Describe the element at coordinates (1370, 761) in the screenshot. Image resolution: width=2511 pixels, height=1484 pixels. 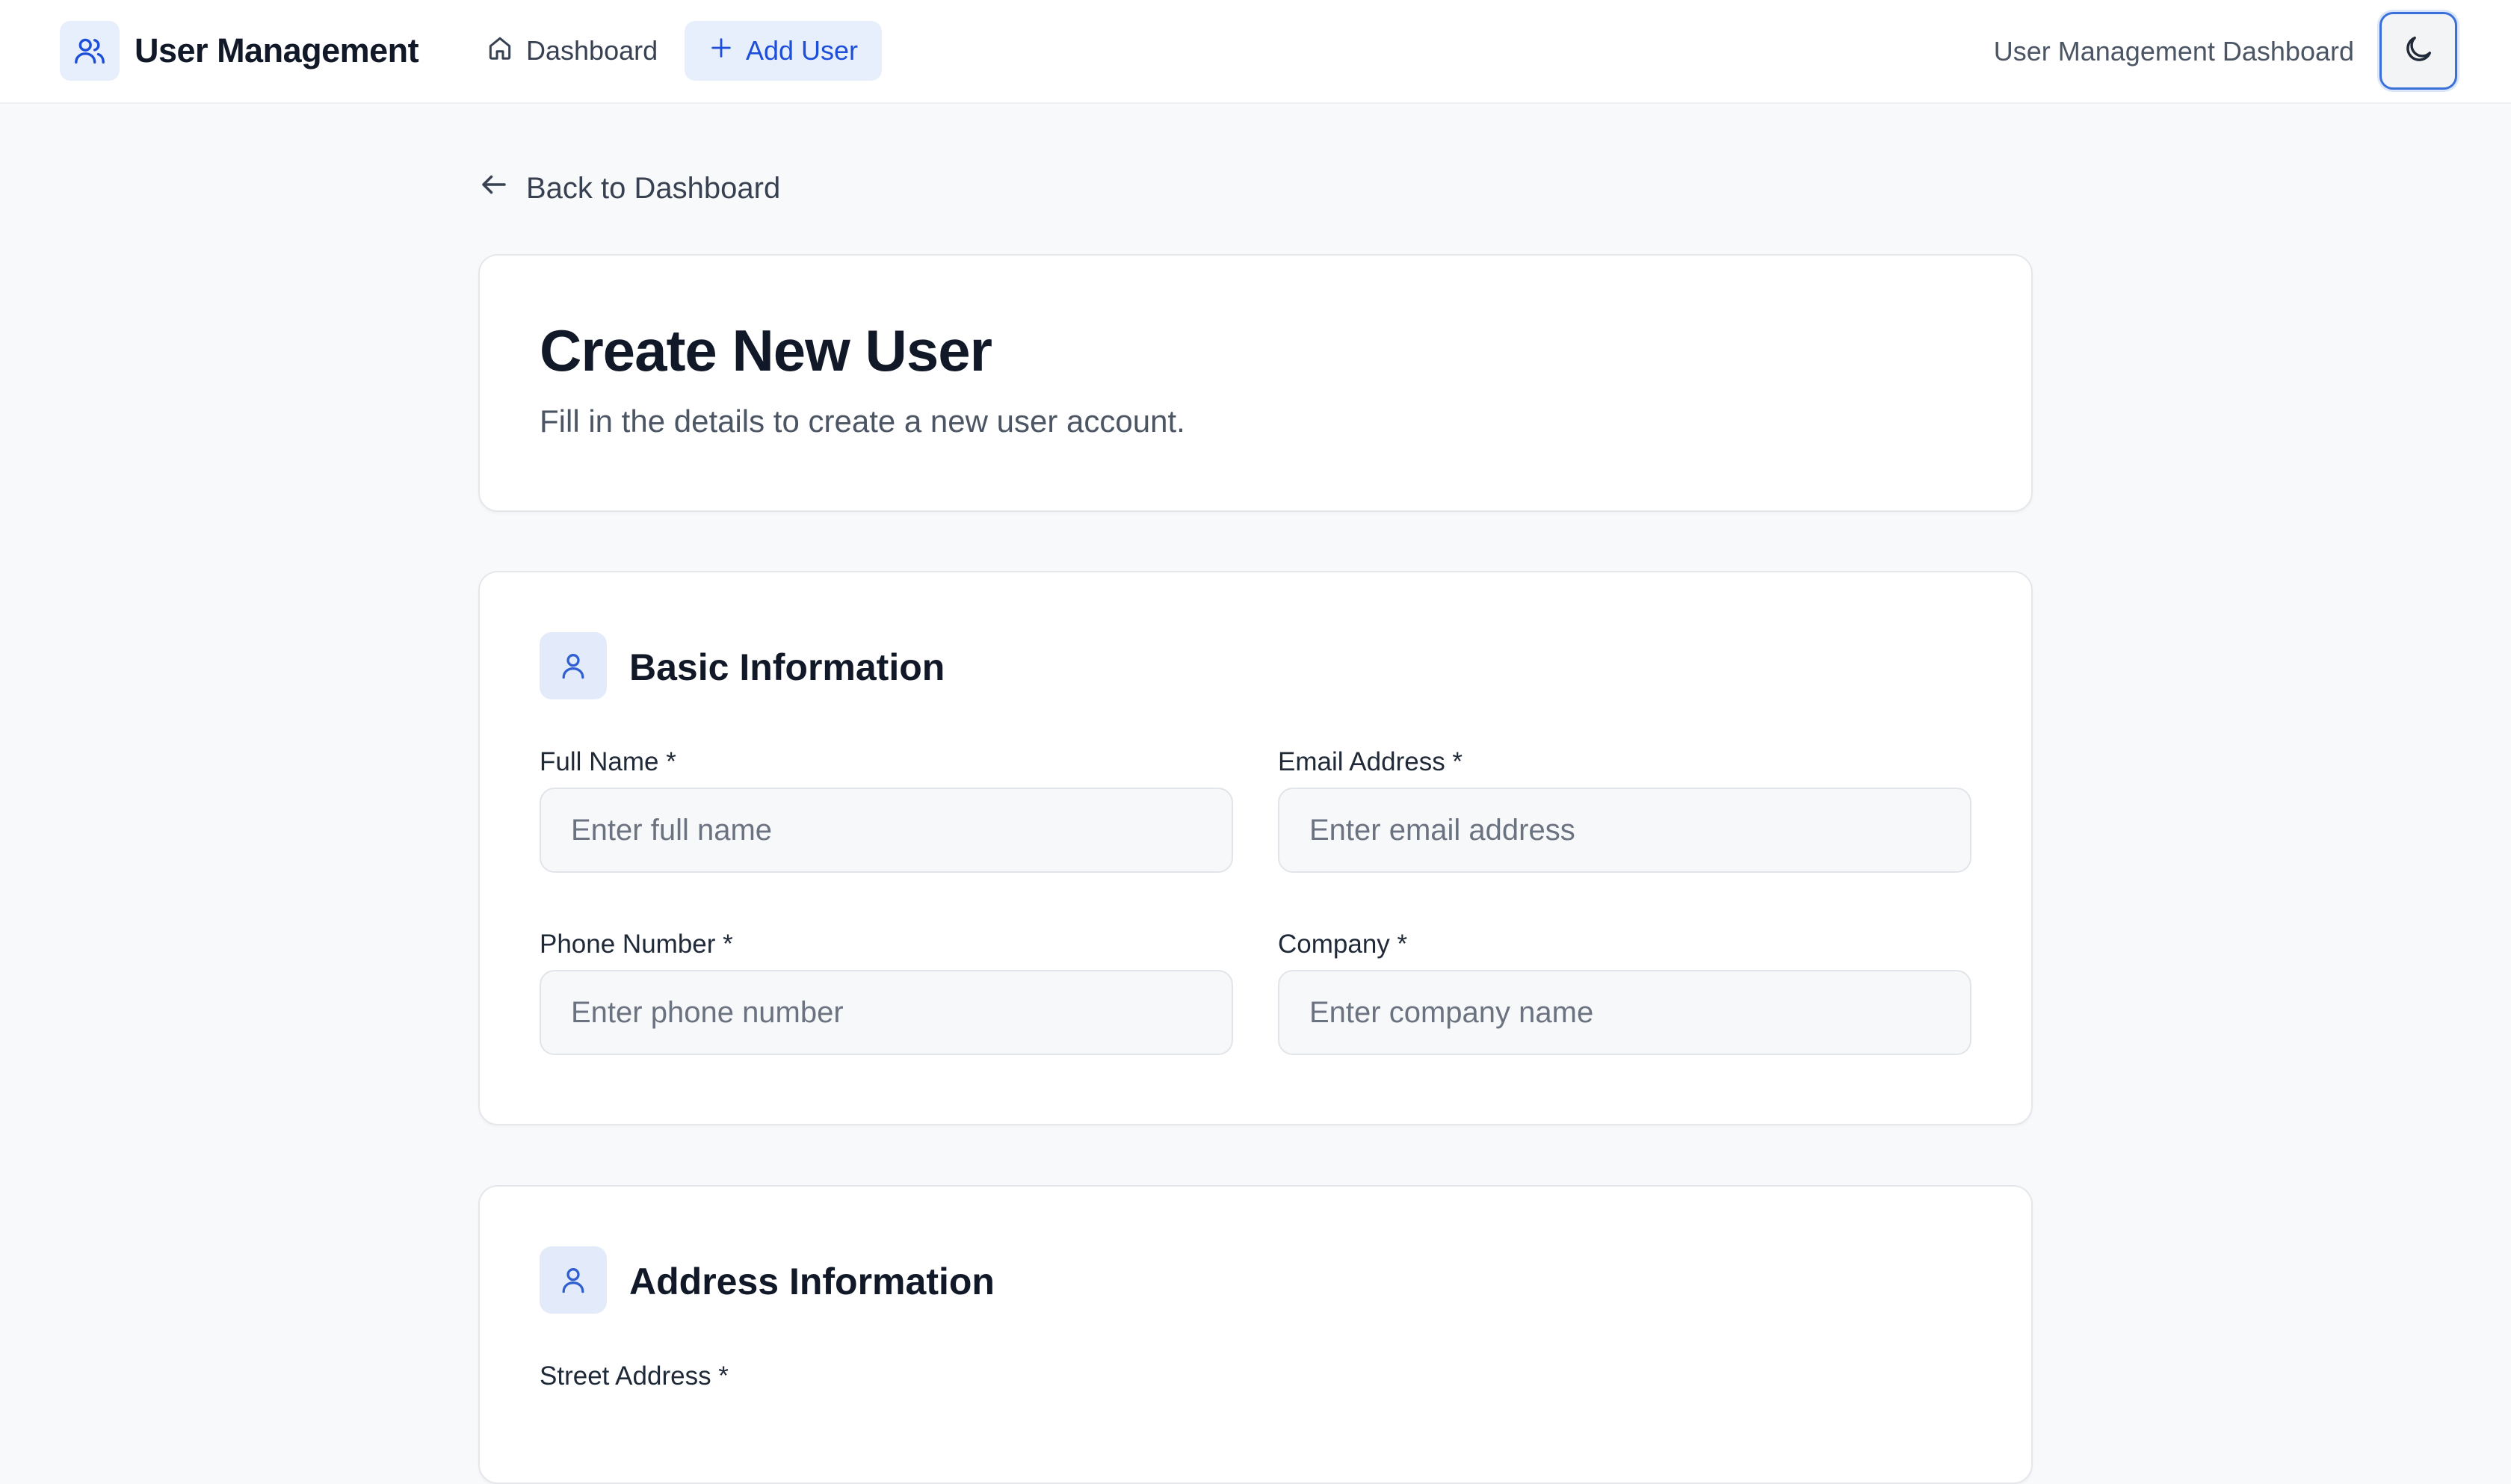
I see `email-address-label: Email Address *` at that location.